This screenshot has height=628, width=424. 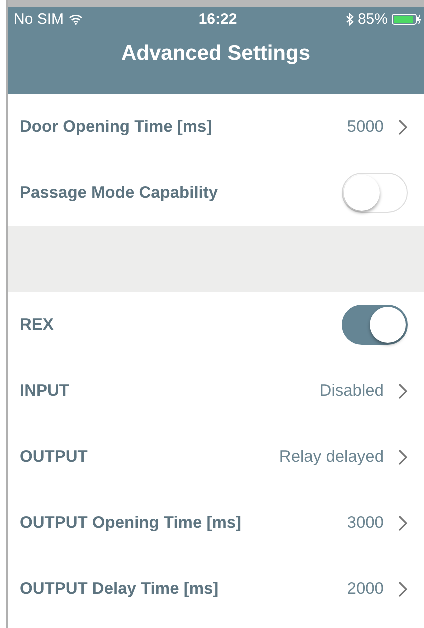 I want to click on setting-label: INPUT, so click(x=45, y=391).